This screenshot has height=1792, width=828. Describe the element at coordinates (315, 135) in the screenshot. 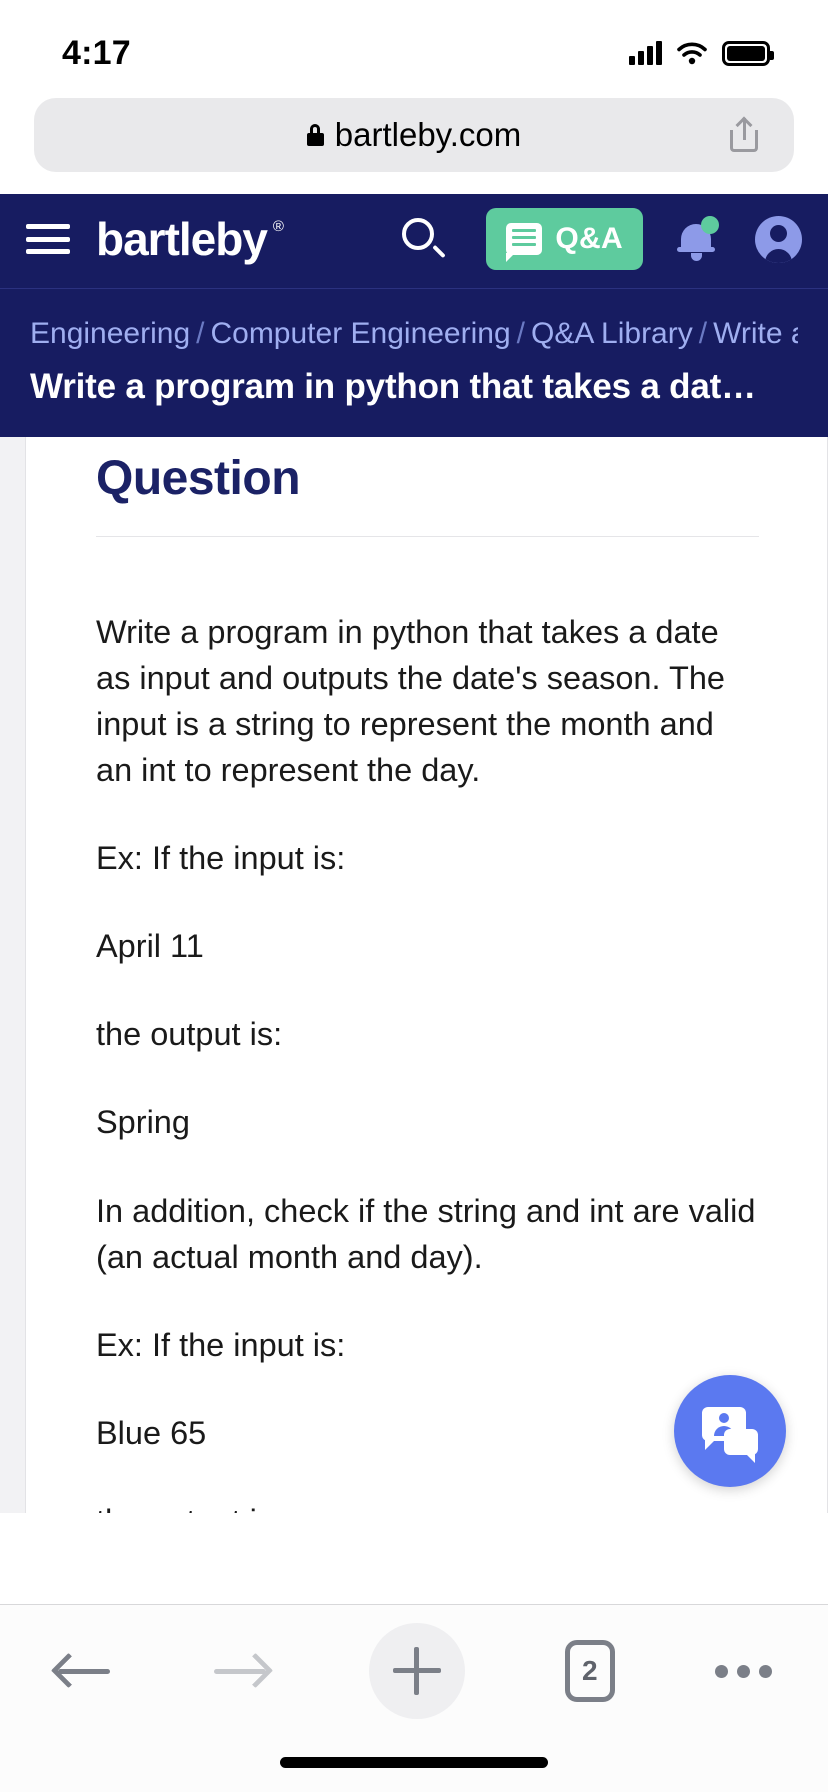

I see `lock-icon` at that location.